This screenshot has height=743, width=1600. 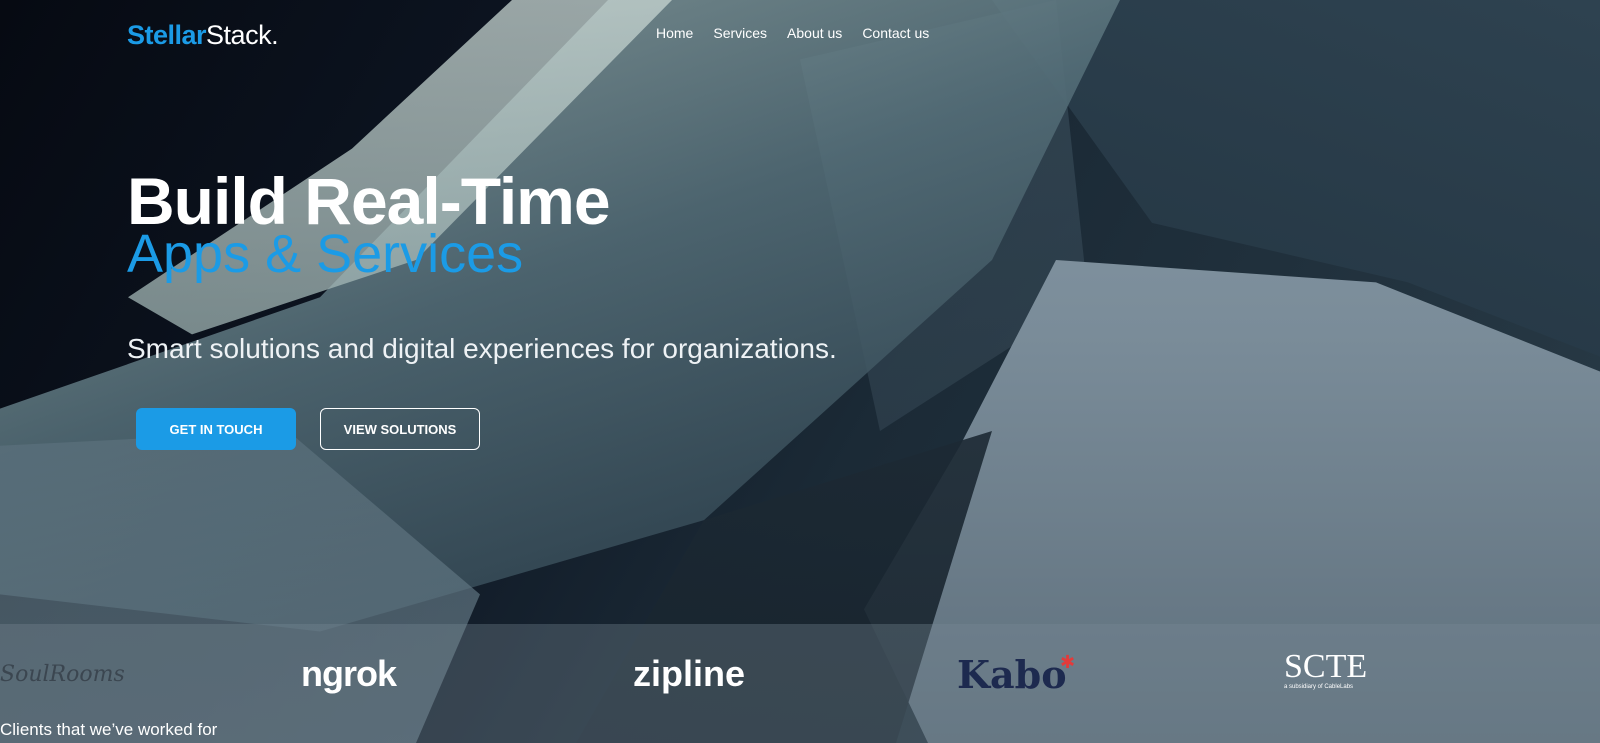 I want to click on brand-name-part1: Stellar, so click(x=167, y=35).